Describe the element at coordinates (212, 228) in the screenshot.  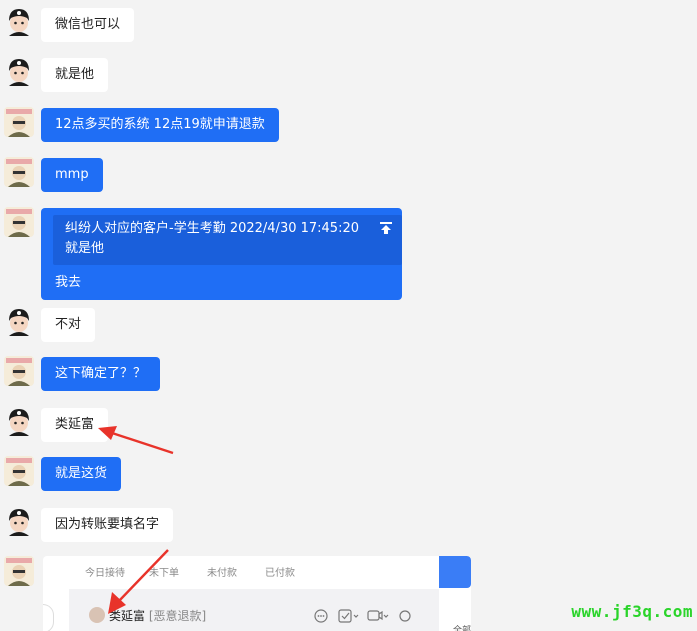
I see `quote-title: 纠纷人对应的客户-学生考勤 2022/4/30 17:45:20` at that location.